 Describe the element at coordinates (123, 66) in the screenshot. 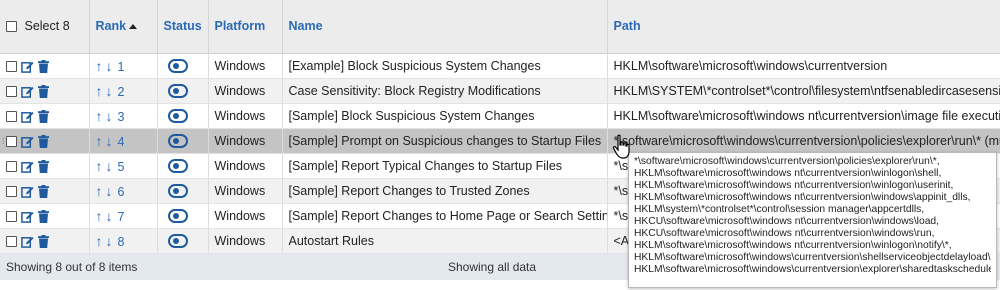

I see `rank-cell: ↑ ↓ 1` at that location.